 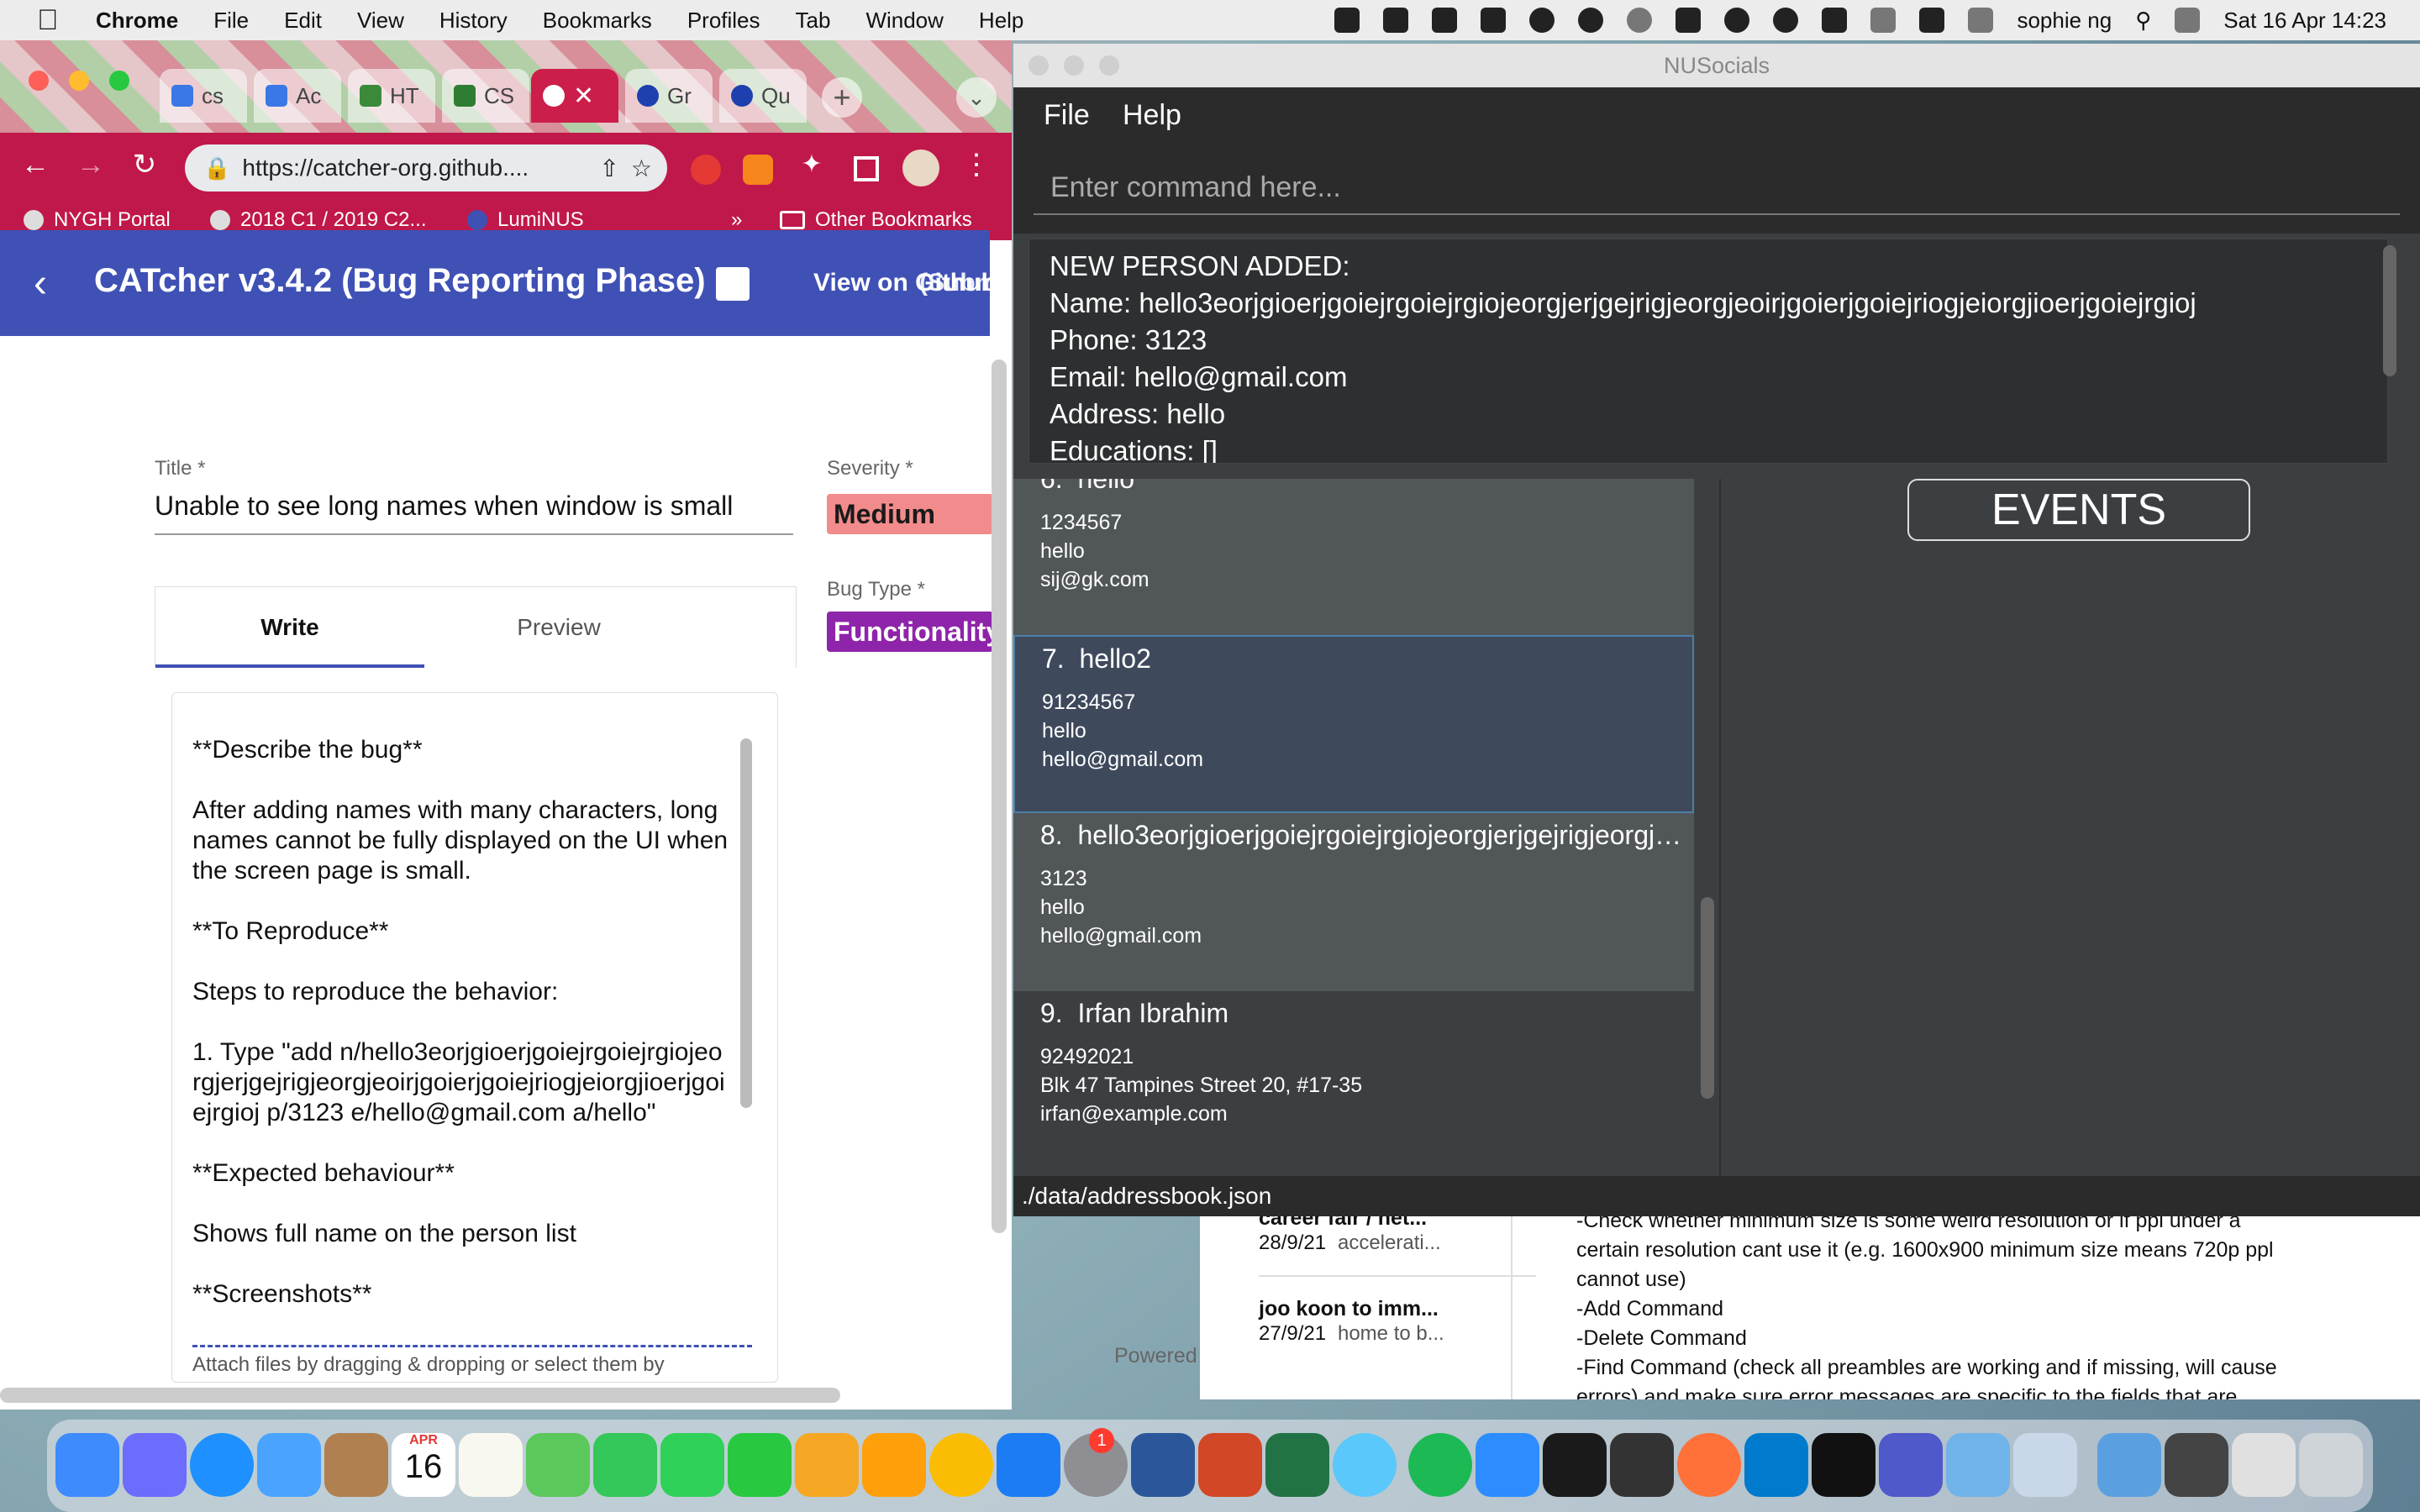 What do you see at coordinates (1001, 21) in the screenshot?
I see `menu-help: Help` at bounding box center [1001, 21].